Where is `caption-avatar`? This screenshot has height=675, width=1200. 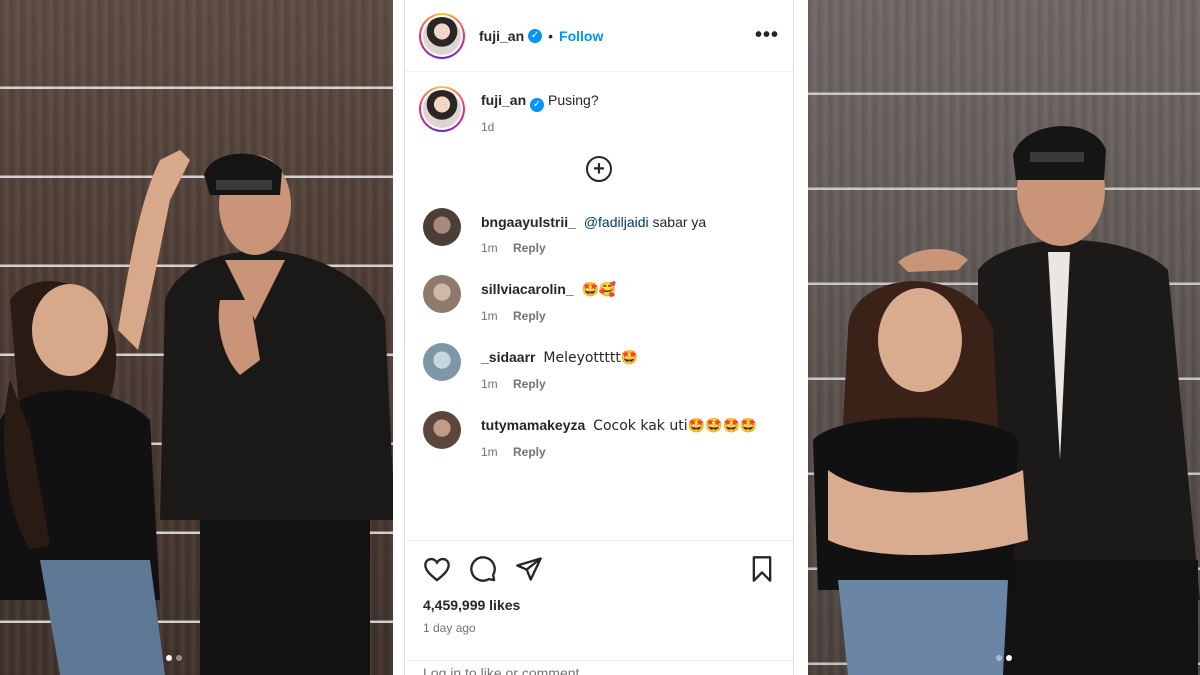
caption-avatar is located at coordinates (442, 109).